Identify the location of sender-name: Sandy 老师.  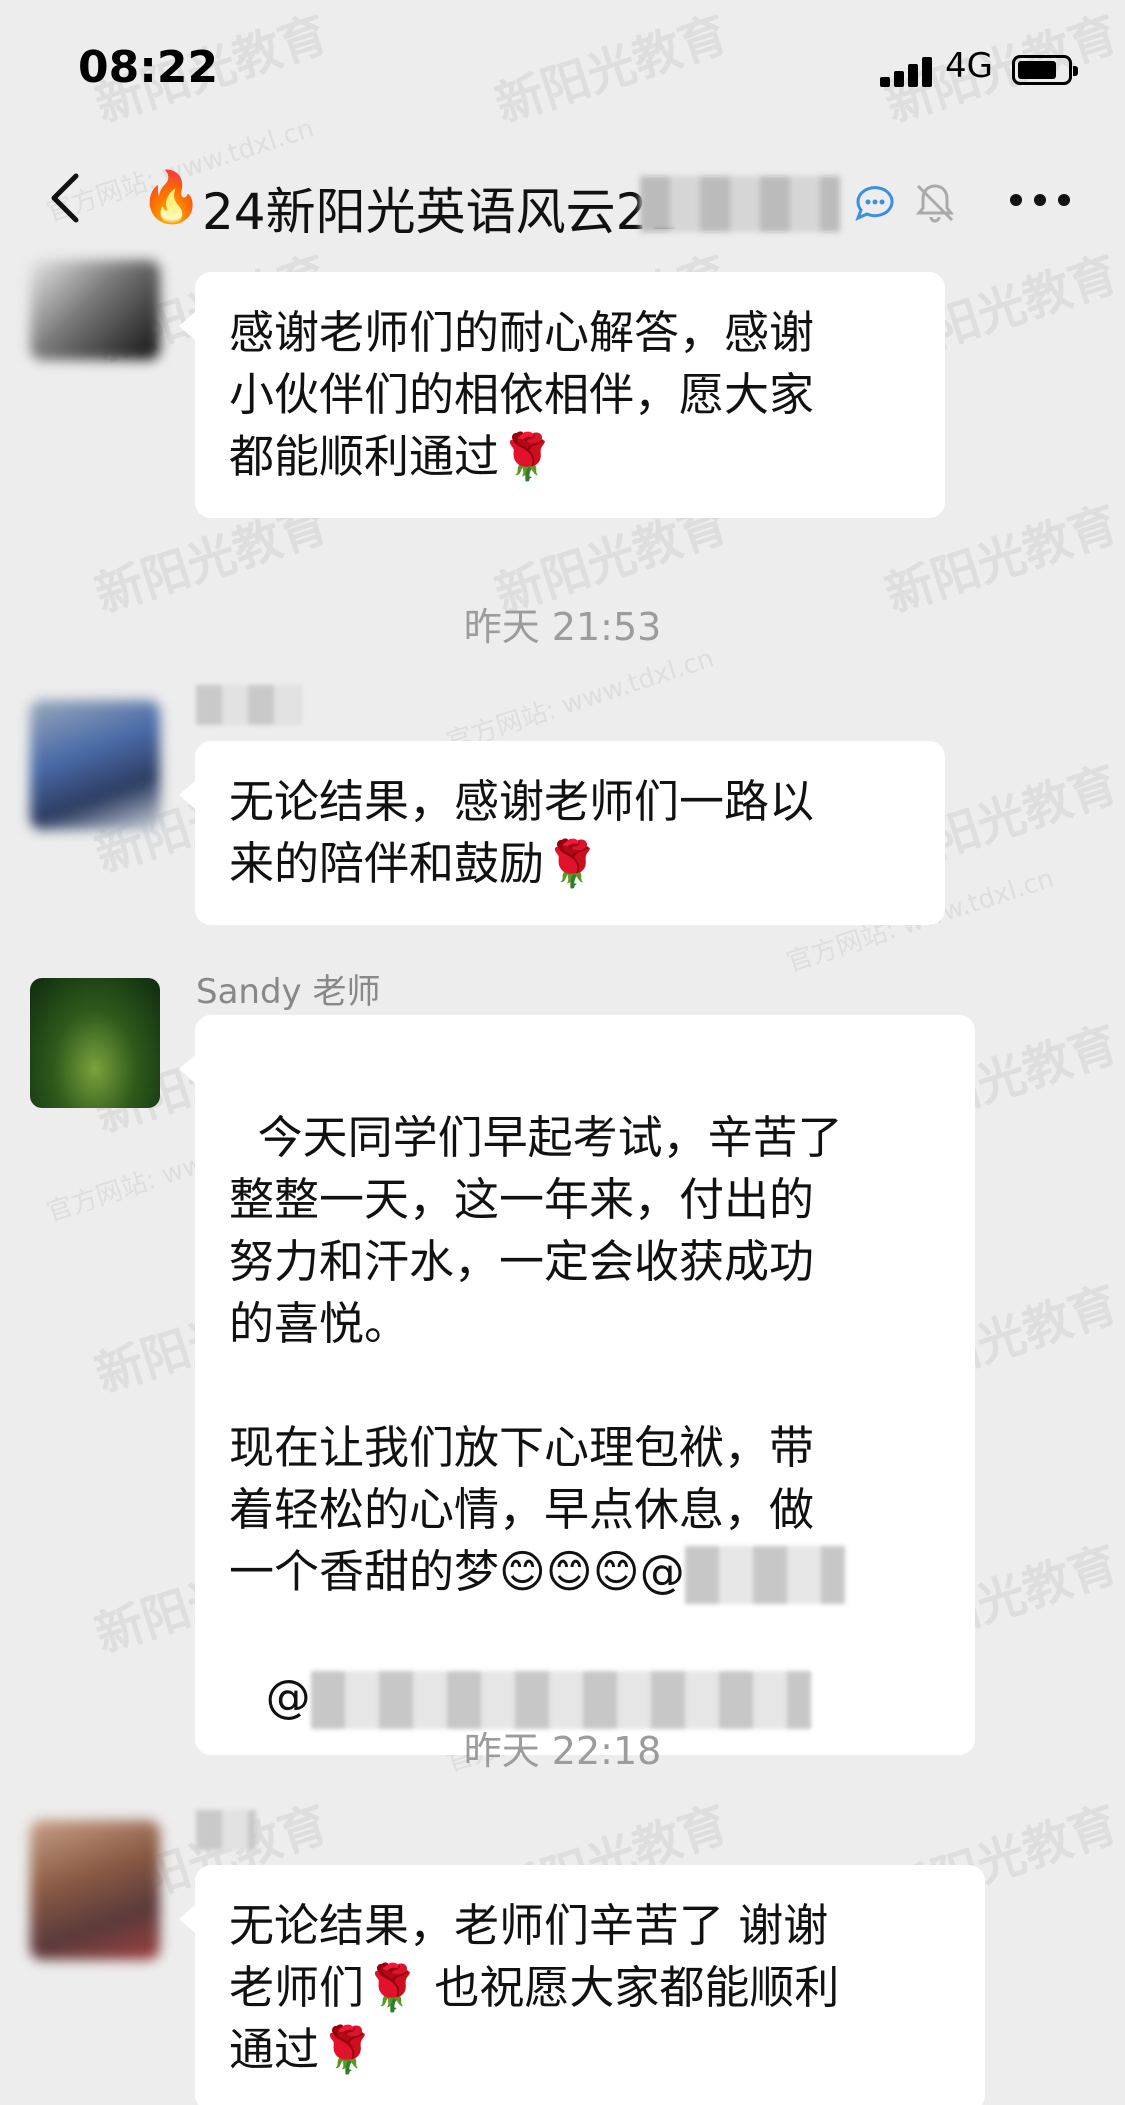
(288, 992).